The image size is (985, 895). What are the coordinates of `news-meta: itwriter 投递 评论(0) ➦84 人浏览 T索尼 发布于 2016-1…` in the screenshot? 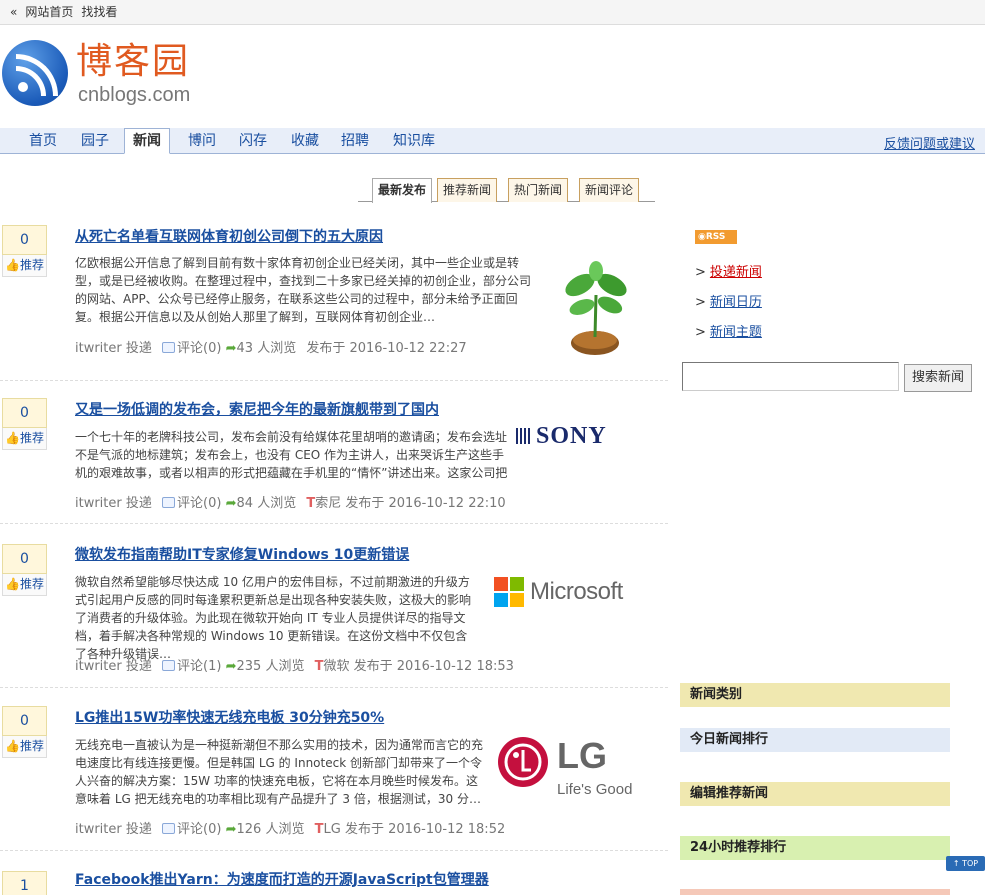 It's located at (290, 503).